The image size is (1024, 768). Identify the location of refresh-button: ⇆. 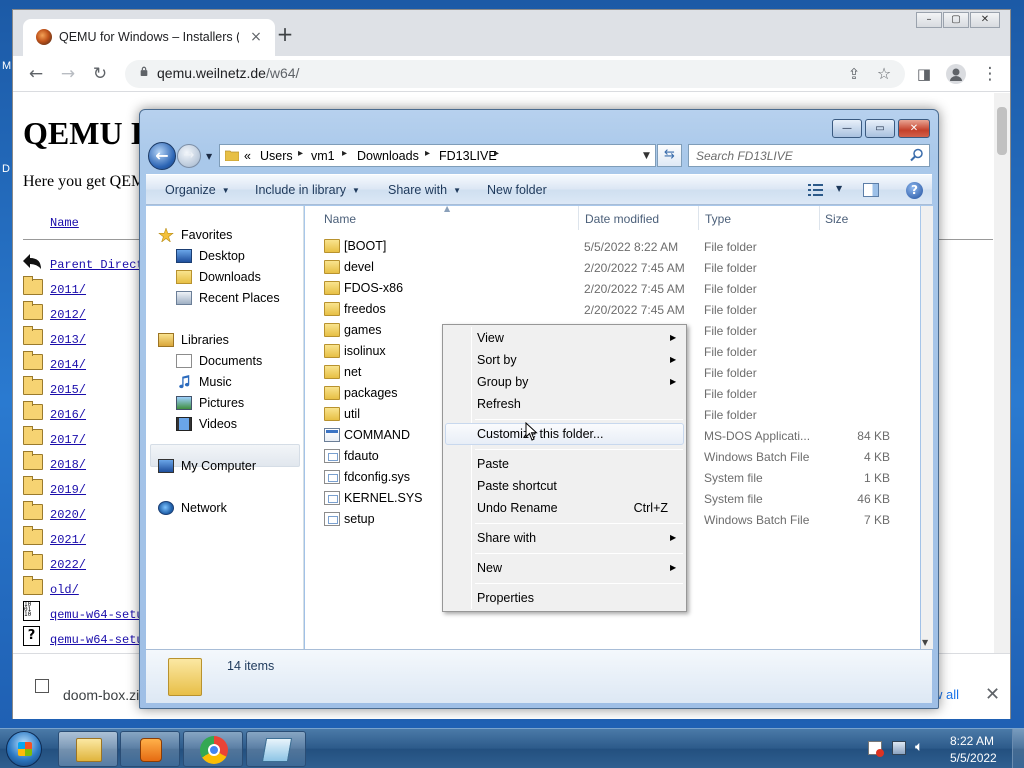
(669, 155).